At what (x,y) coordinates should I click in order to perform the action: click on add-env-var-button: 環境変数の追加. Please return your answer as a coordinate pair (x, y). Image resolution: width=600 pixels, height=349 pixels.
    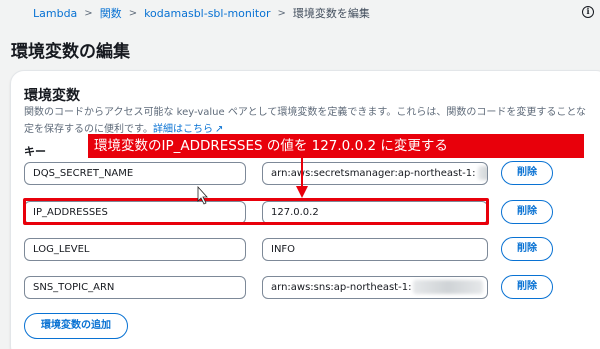
    Looking at the image, I should click on (76, 326).